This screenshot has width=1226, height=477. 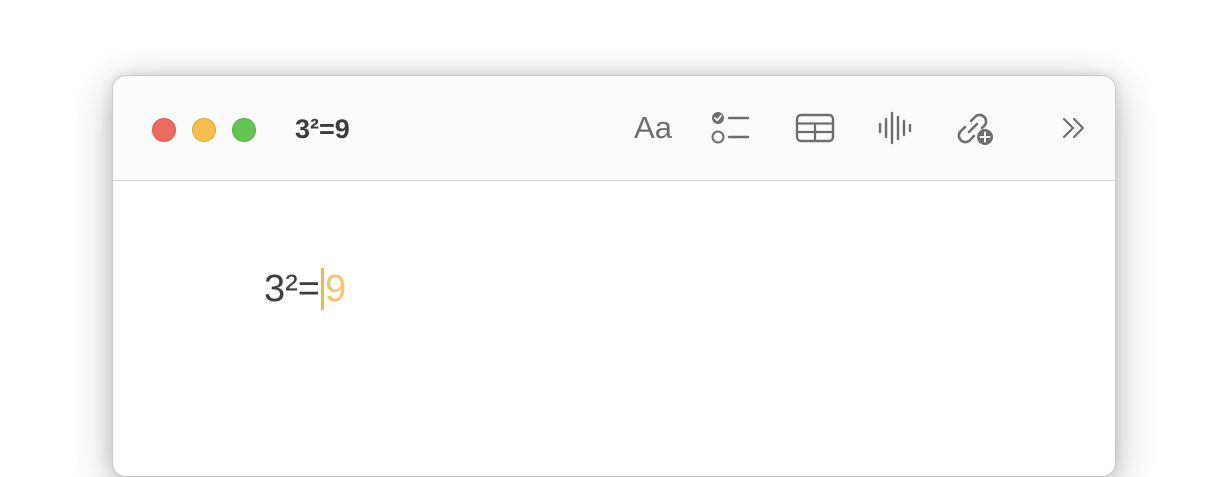 I want to click on math-result-suggestion: 9, so click(x=335, y=289).